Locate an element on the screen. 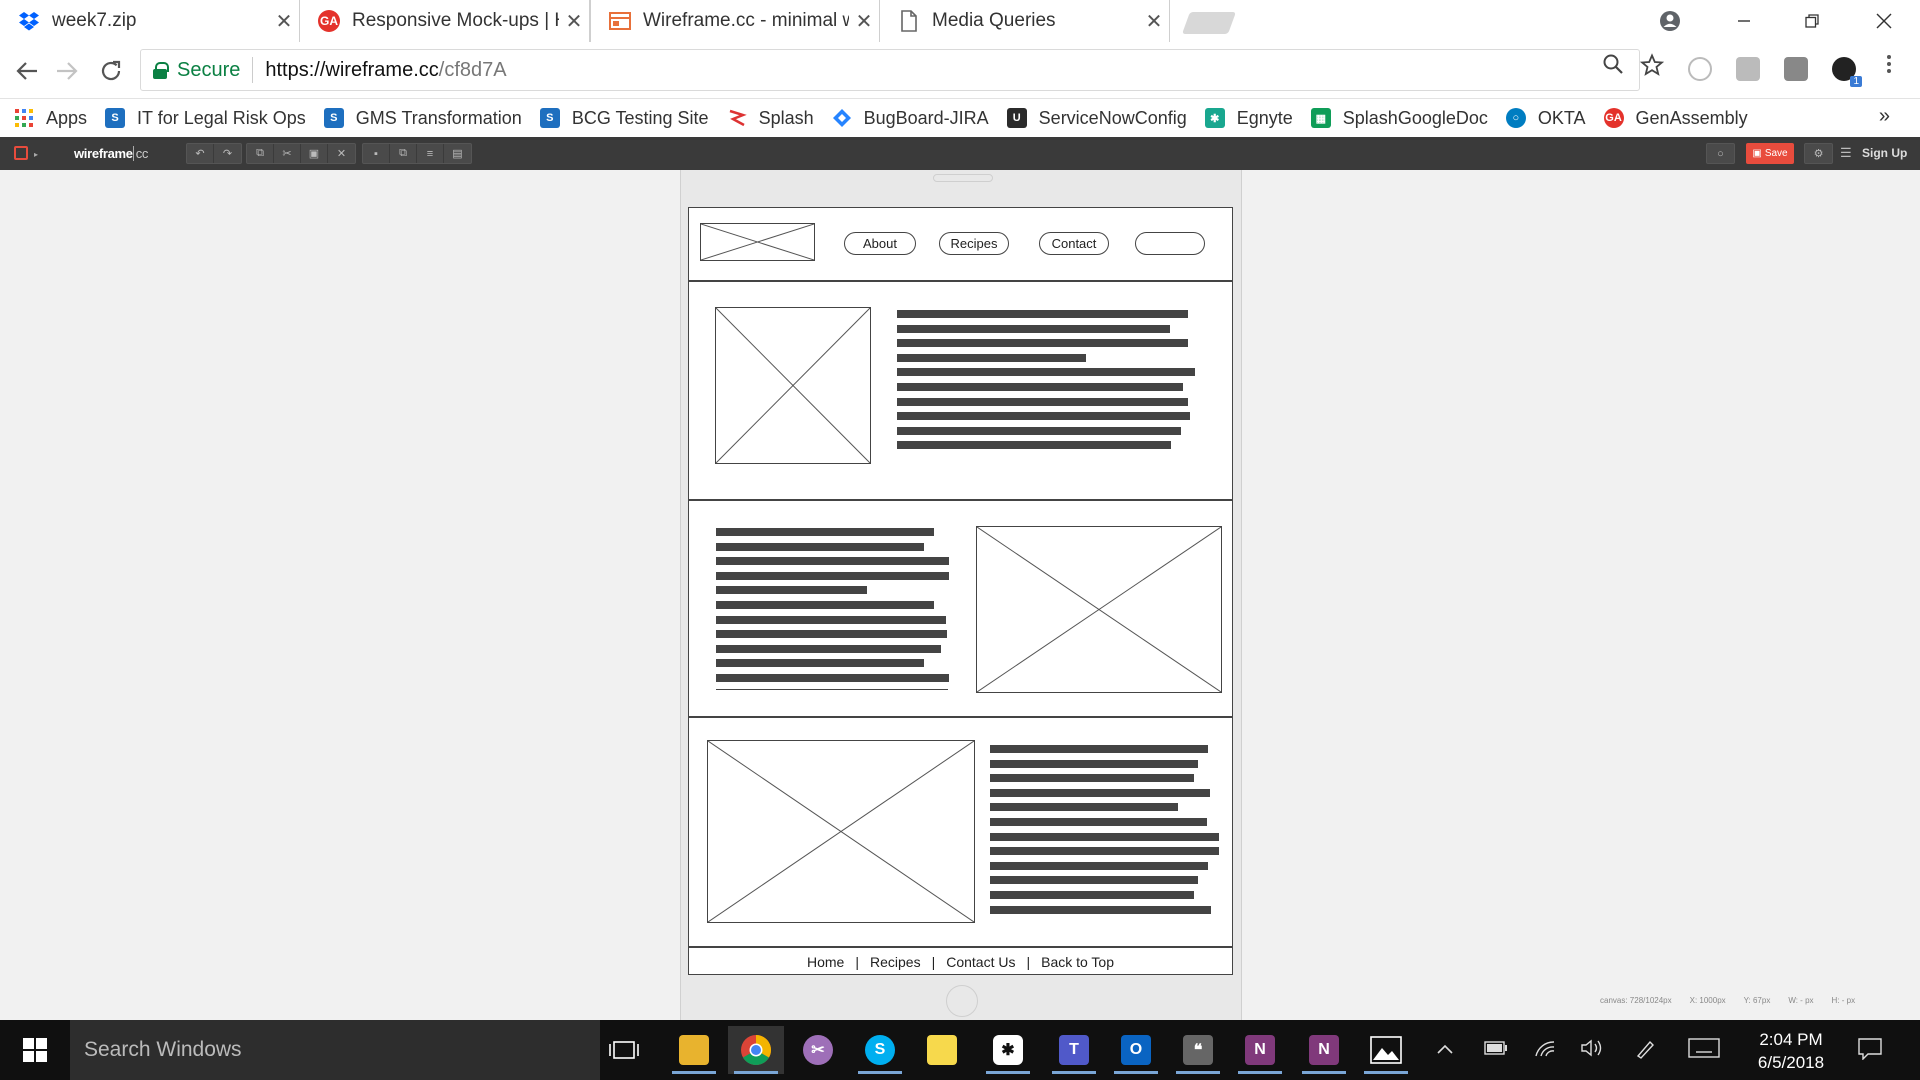 This screenshot has height=1080, width=1920. bookmark-apps: Apps is located at coordinates (50, 118).